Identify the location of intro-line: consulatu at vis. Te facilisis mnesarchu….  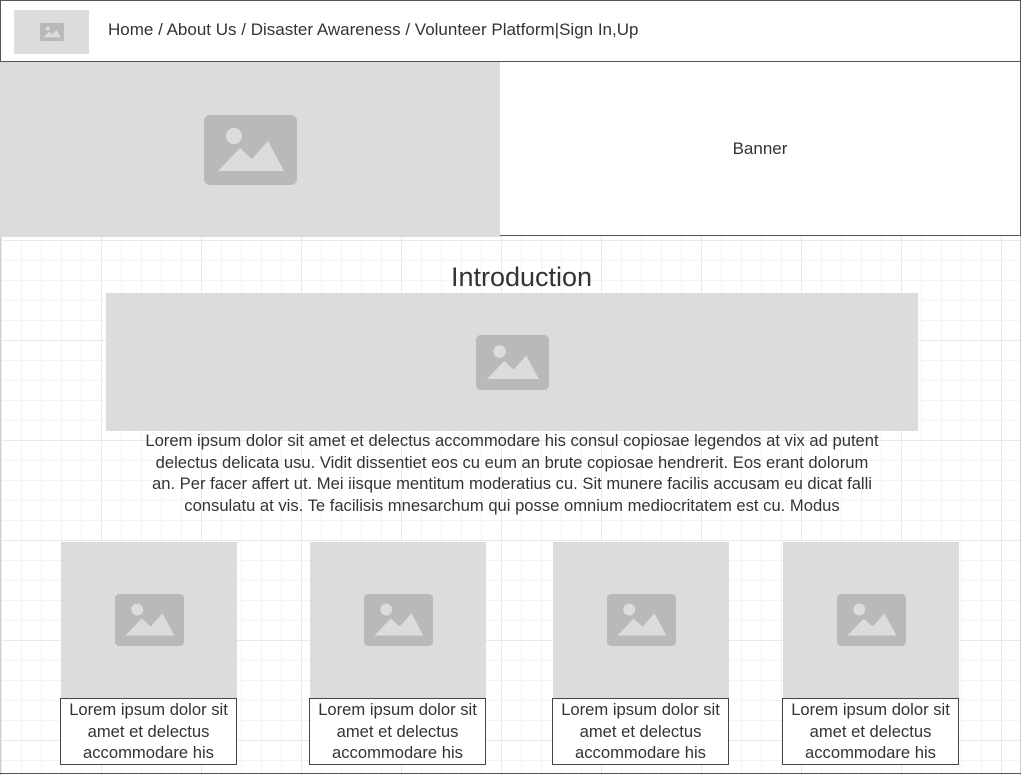
(512, 505).